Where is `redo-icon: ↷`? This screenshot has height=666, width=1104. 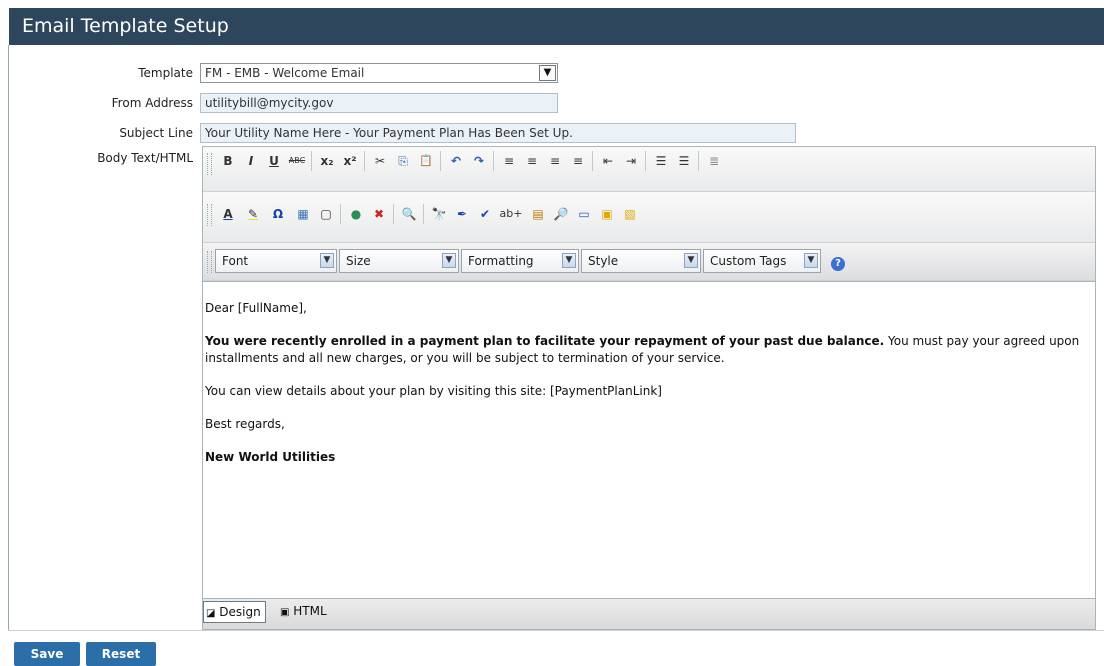 redo-icon: ↷ is located at coordinates (479, 161).